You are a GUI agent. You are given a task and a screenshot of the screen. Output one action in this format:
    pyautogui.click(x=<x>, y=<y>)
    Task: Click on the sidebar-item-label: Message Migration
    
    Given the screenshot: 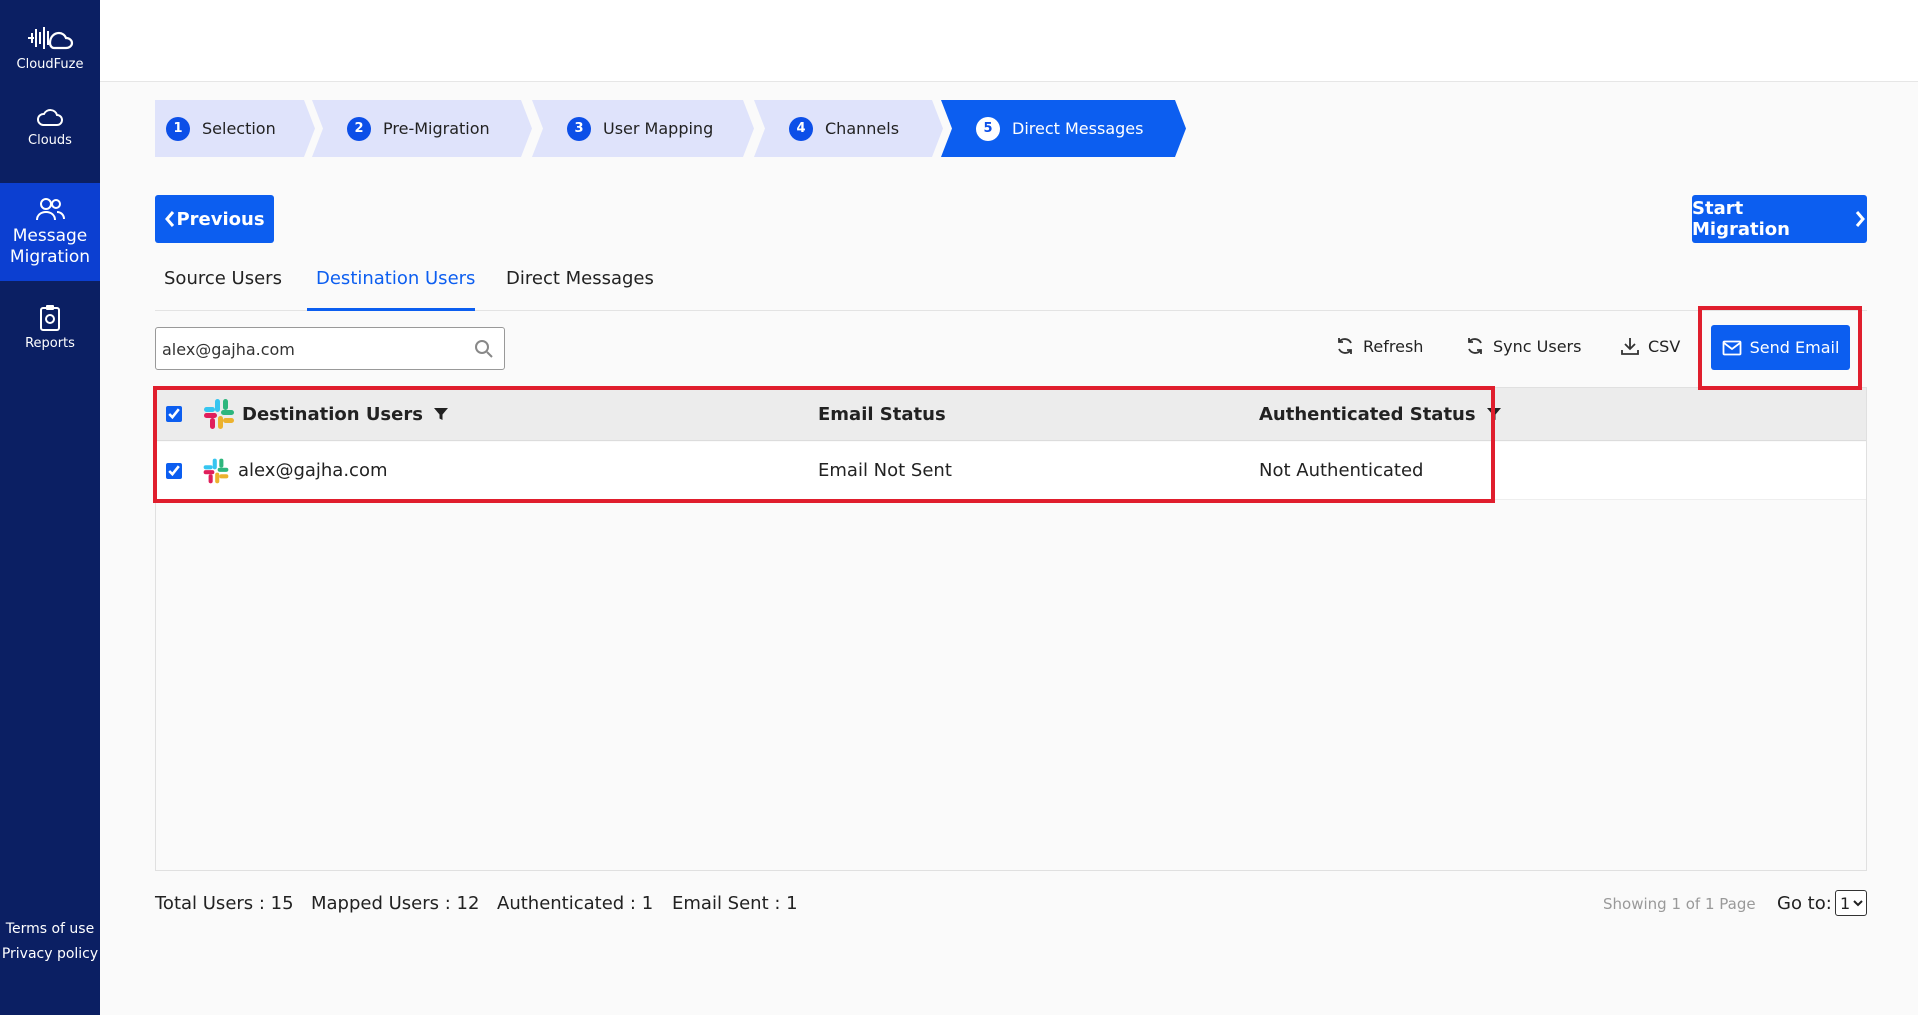 What is the action you would take?
    pyautogui.click(x=50, y=246)
    